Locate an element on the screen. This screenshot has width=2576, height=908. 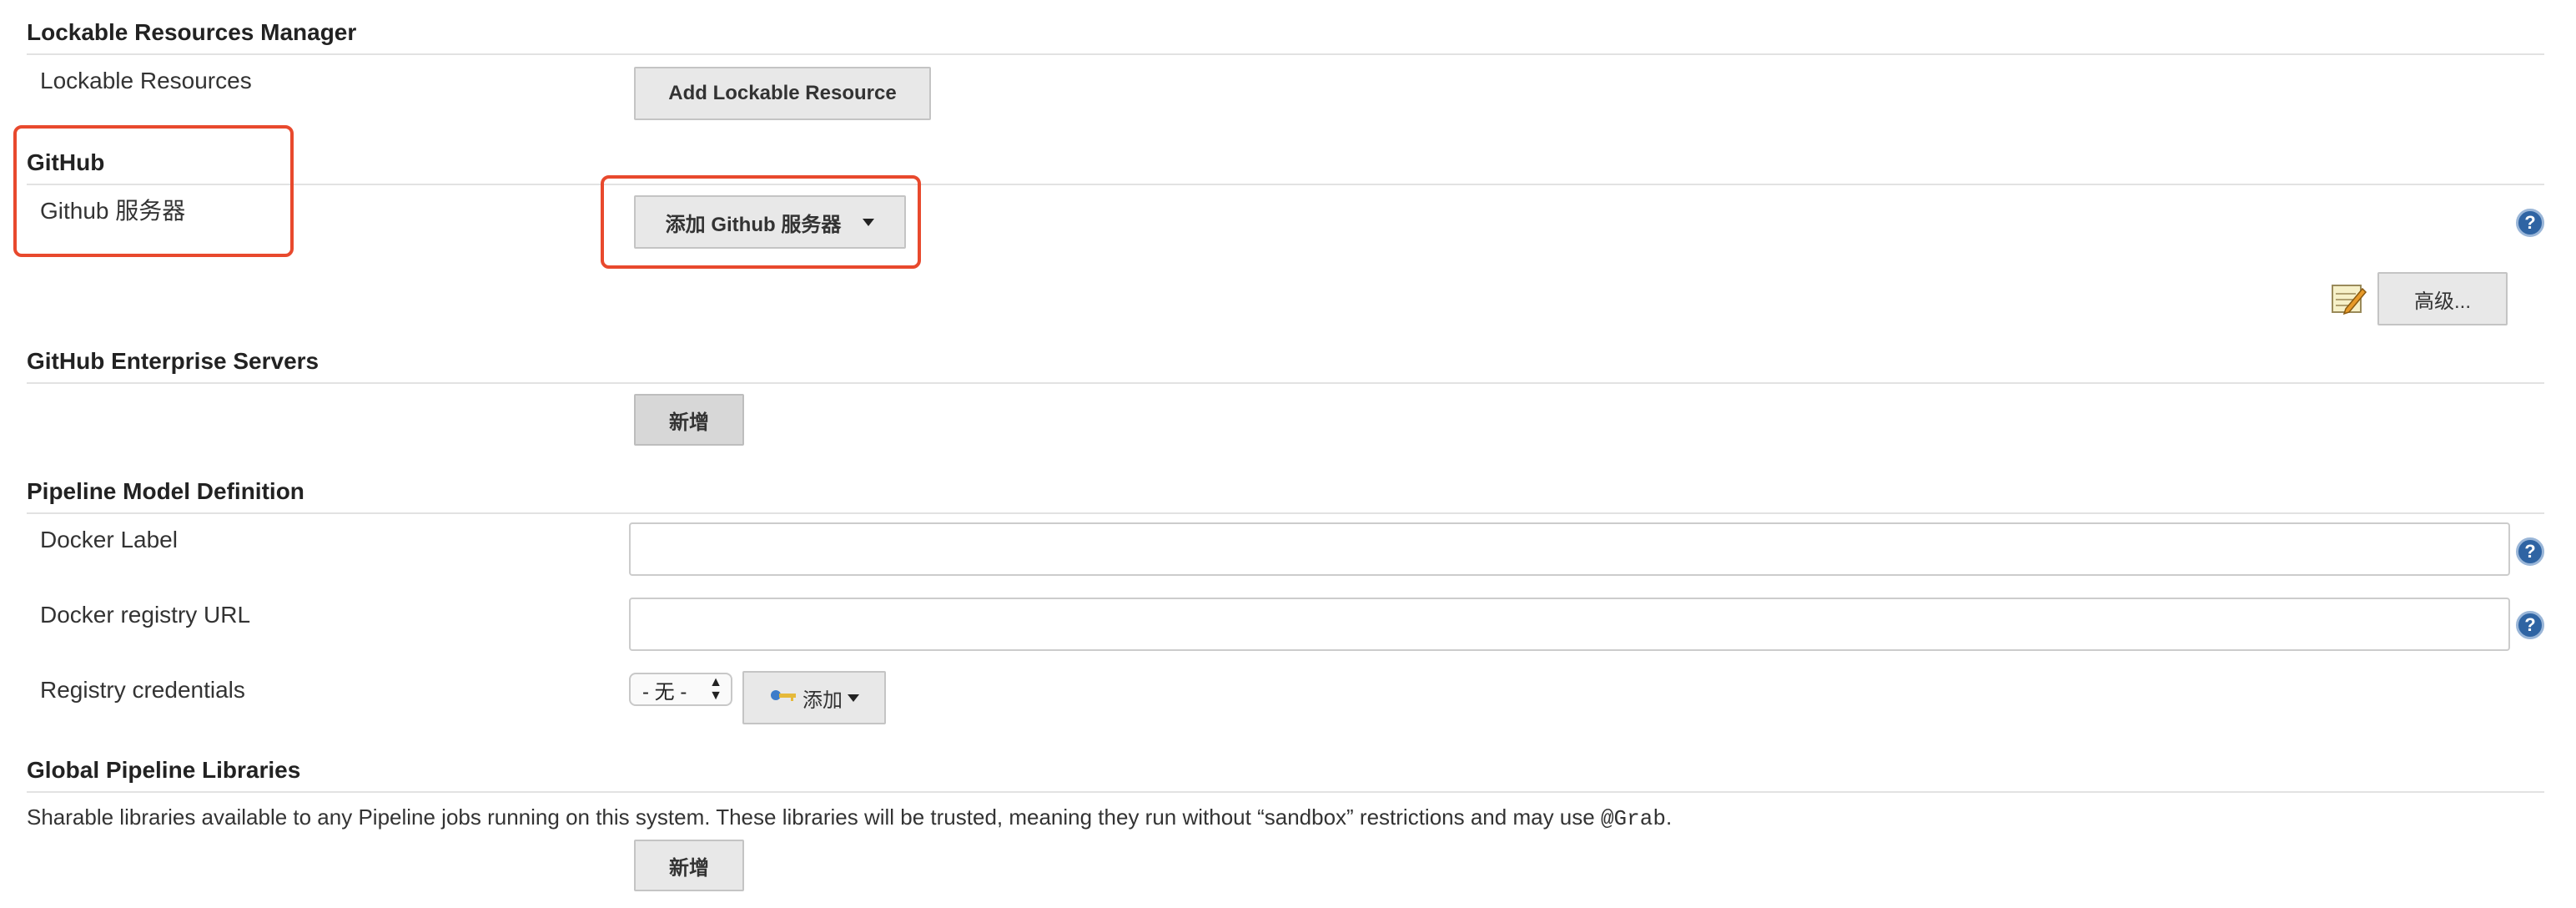
add-library-button: 新增 is located at coordinates (689, 865).